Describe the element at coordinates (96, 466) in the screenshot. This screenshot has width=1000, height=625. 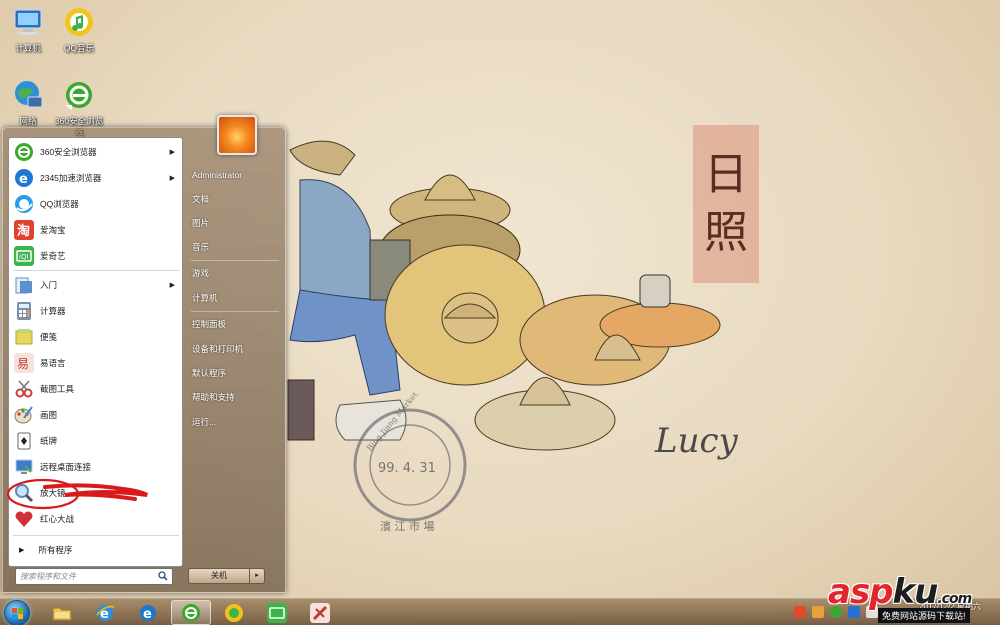
I see `start-item-remote-desktop: 远程桌面连接` at that location.